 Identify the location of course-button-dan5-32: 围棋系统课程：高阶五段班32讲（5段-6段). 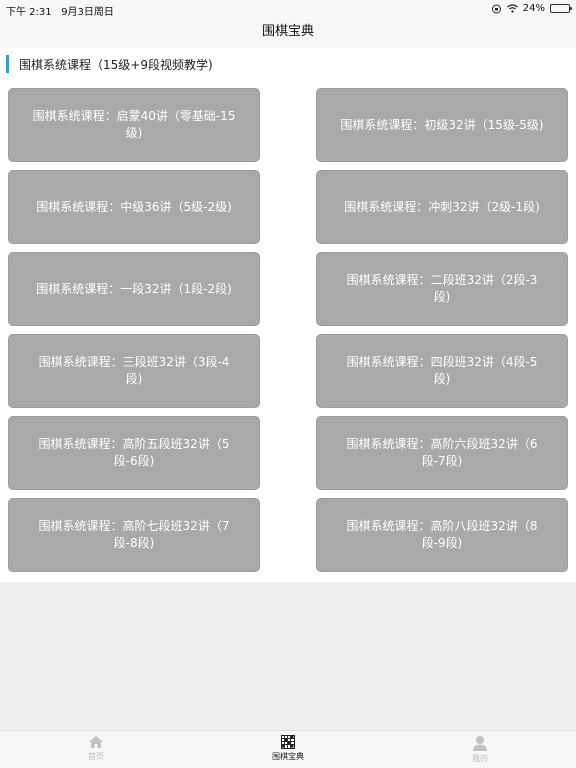
(134, 453).